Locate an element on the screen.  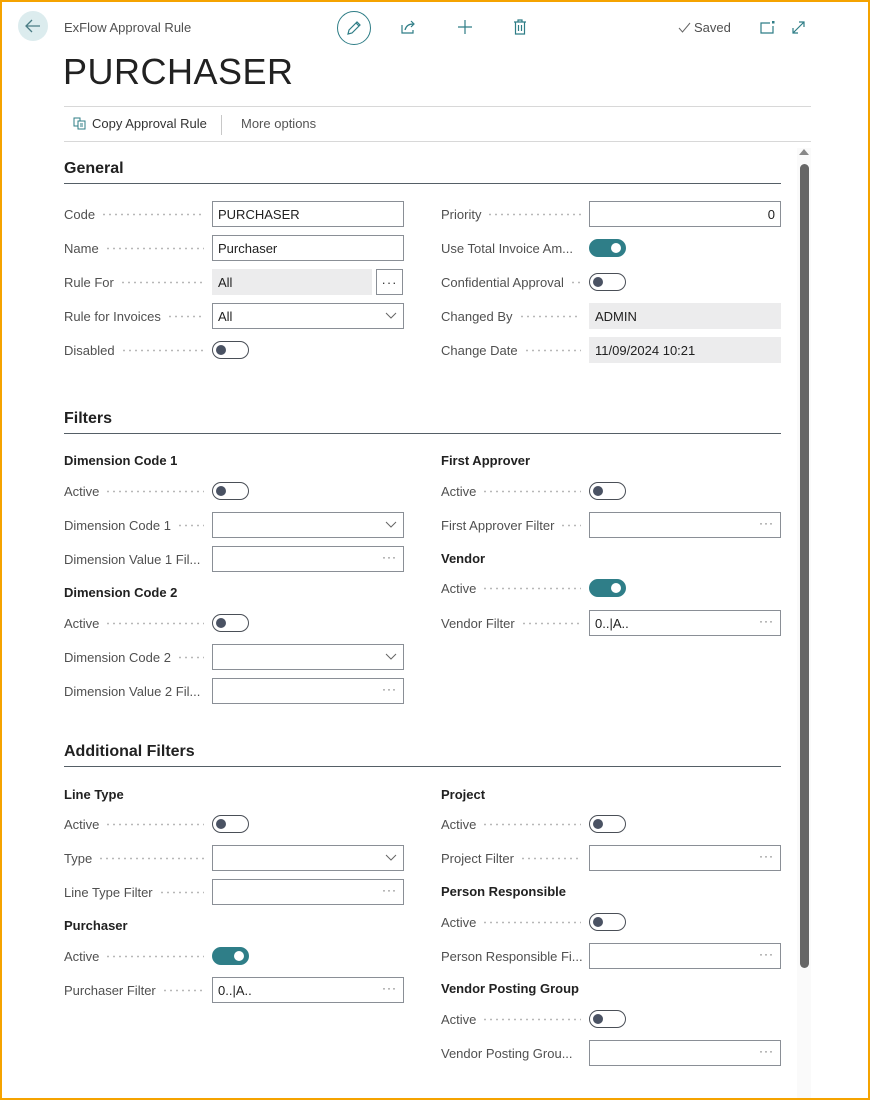
save-status-label: Saved is located at coordinates (712, 27).